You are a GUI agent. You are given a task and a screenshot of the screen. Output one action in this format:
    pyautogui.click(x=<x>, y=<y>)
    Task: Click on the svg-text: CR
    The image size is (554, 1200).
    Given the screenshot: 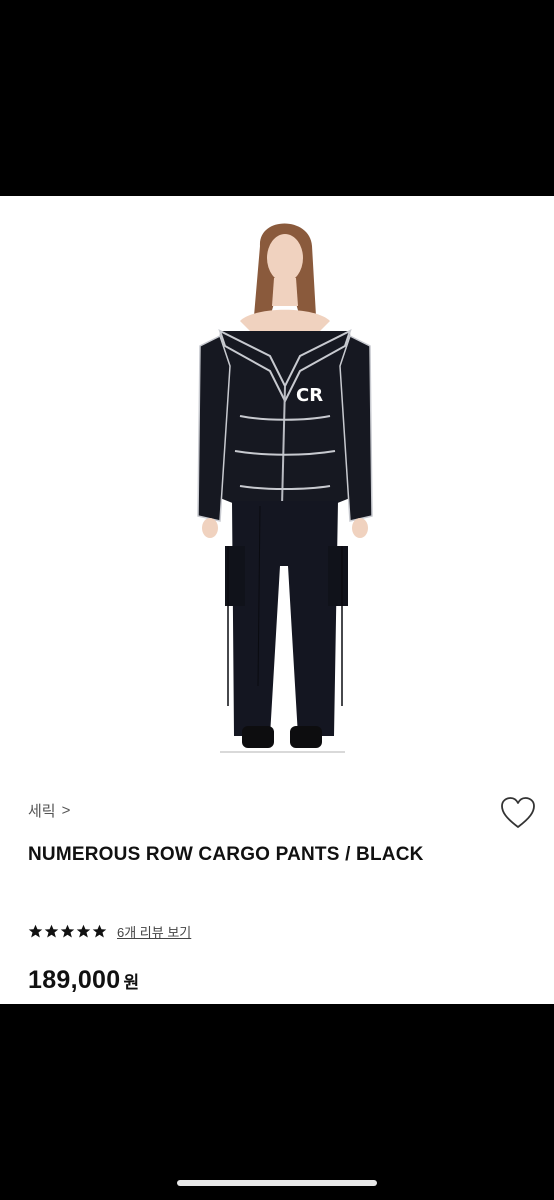 What is the action you would take?
    pyautogui.click(x=309, y=395)
    